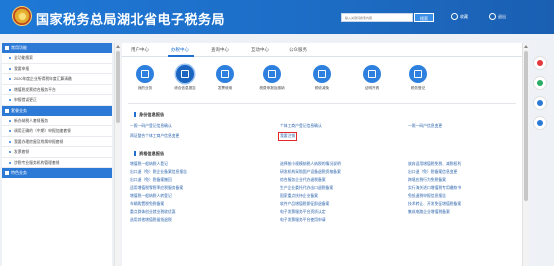  What do you see at coordinates (418, 74) in the screenshot?
I see `registration-icon` at bounding box center [418, 74].